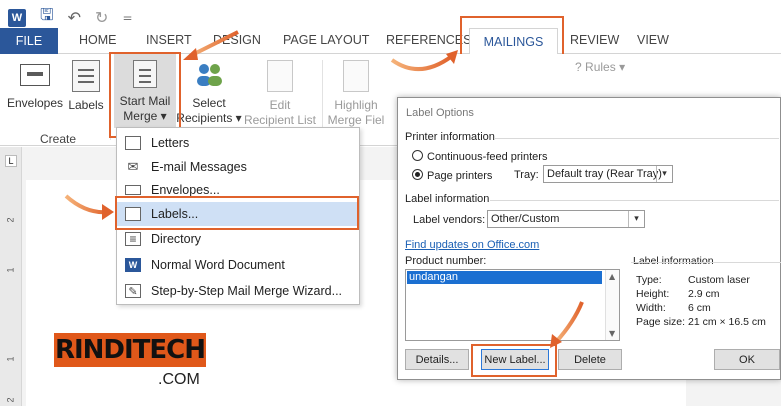 The height and width of the screenshot is (406, 781). I want to click on arrow-to-new-label, so click(569, 322).